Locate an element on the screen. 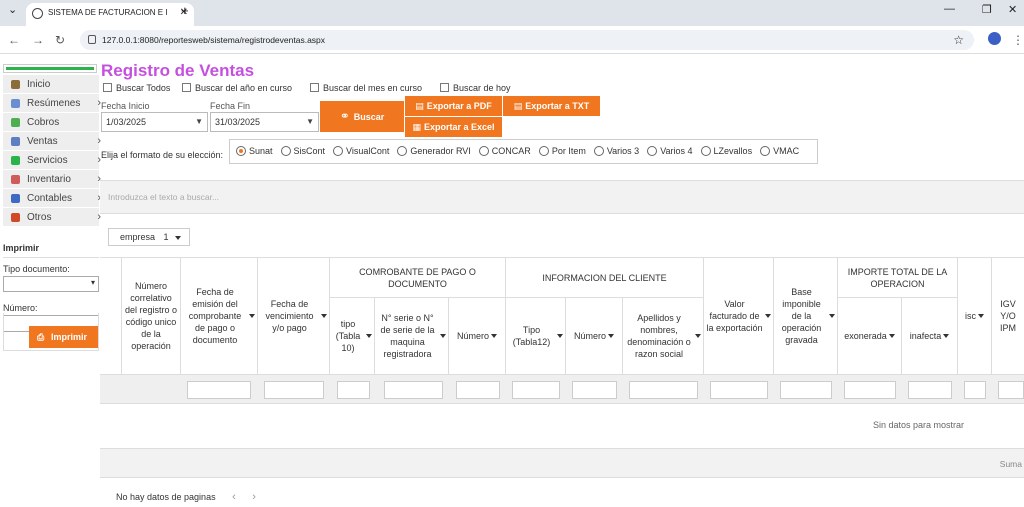 This screenshot has height=507, width=1024. export-pdf-button: ▤ Exportar a PDF is located at coordinates (453, 106).